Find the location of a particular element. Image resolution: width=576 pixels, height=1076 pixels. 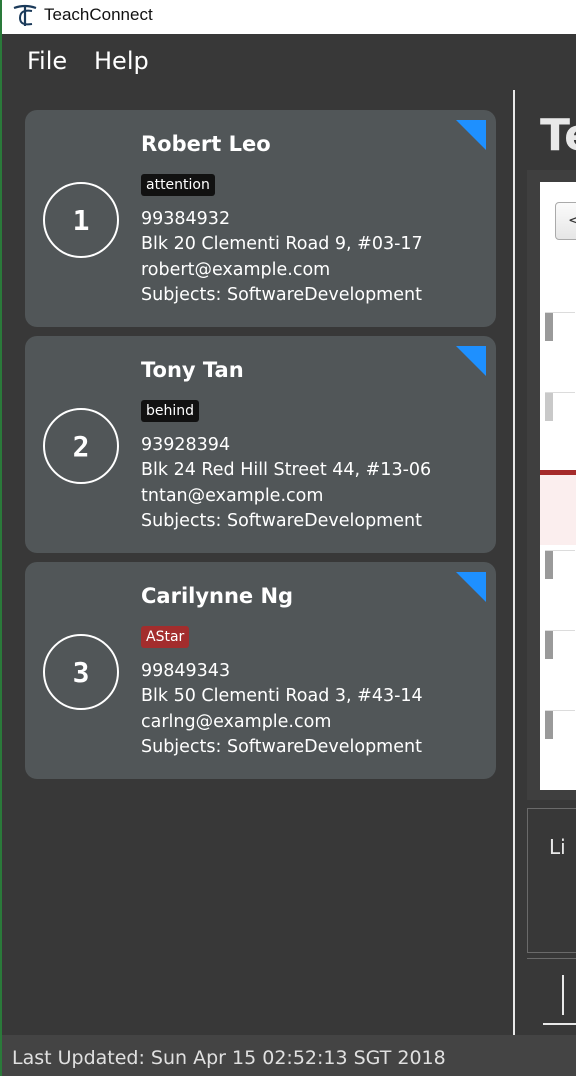

student-email: carlng@example.com is located at coordinates (236, 722).